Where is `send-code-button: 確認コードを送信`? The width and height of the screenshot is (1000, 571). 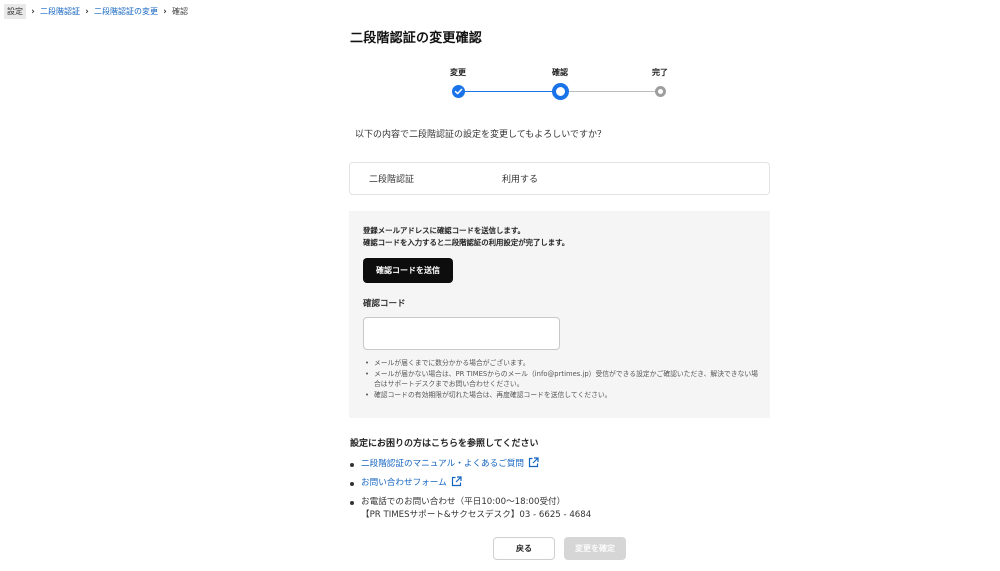 send-code-button: 確認コードを送信 is located at coordinates (408, 270).